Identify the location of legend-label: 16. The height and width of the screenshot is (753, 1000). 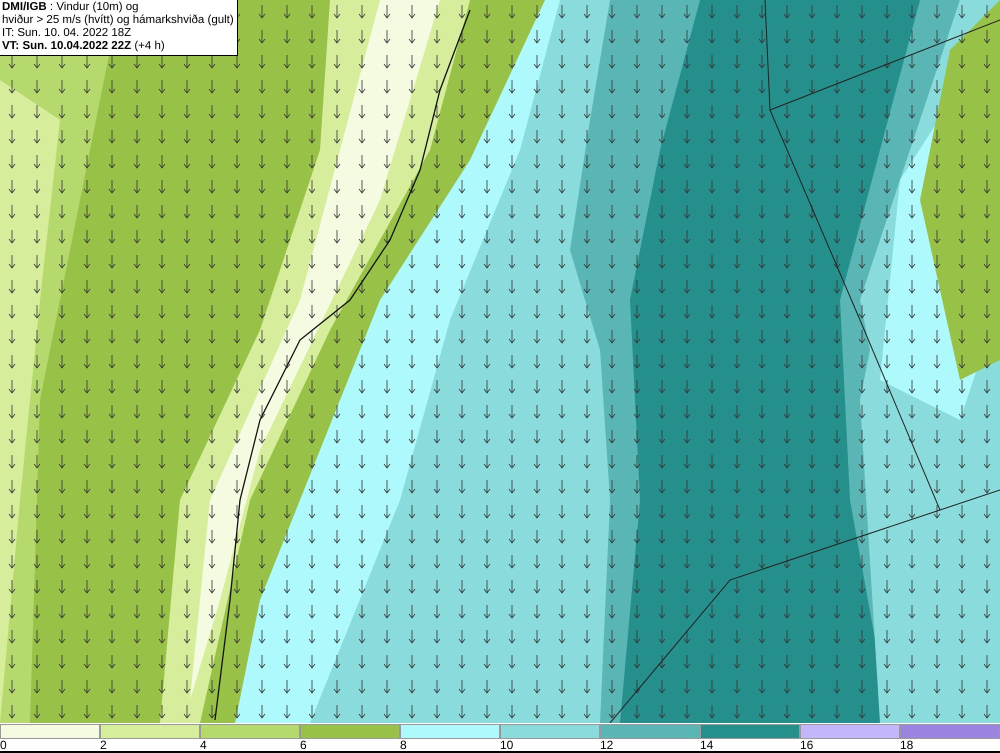
(807, 745).